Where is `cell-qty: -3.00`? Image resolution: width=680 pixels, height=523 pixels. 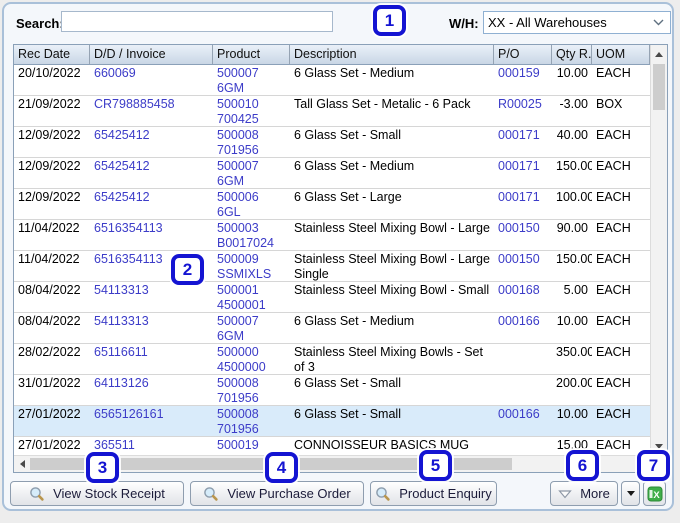 cell-qty: -3.00 is located at coordinates (574, 104).